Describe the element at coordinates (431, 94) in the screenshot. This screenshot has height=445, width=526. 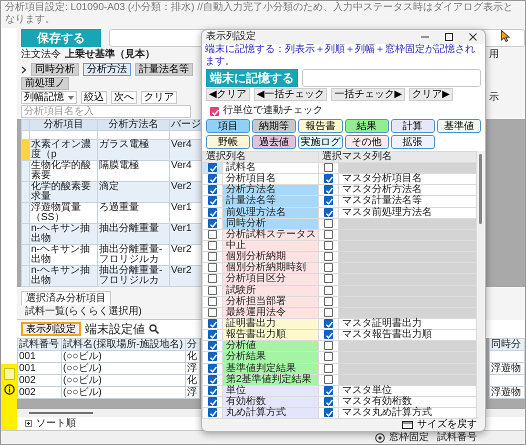
I see `bulk-button: クリア▶` at that location.